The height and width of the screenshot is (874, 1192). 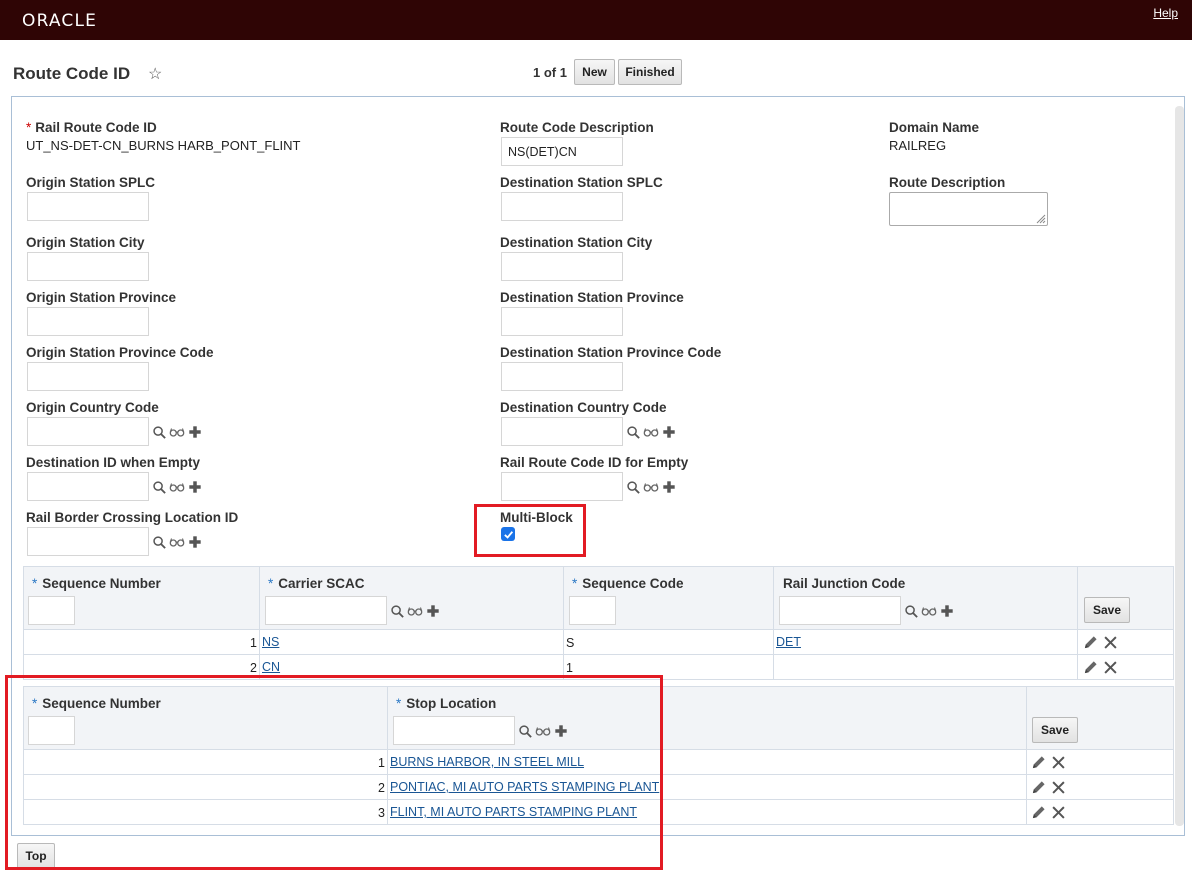 What do you see at coordinates (934, 127) in the screenshot?
I see `domain-name-label: Domain Name` at bounding box center [934, 127].